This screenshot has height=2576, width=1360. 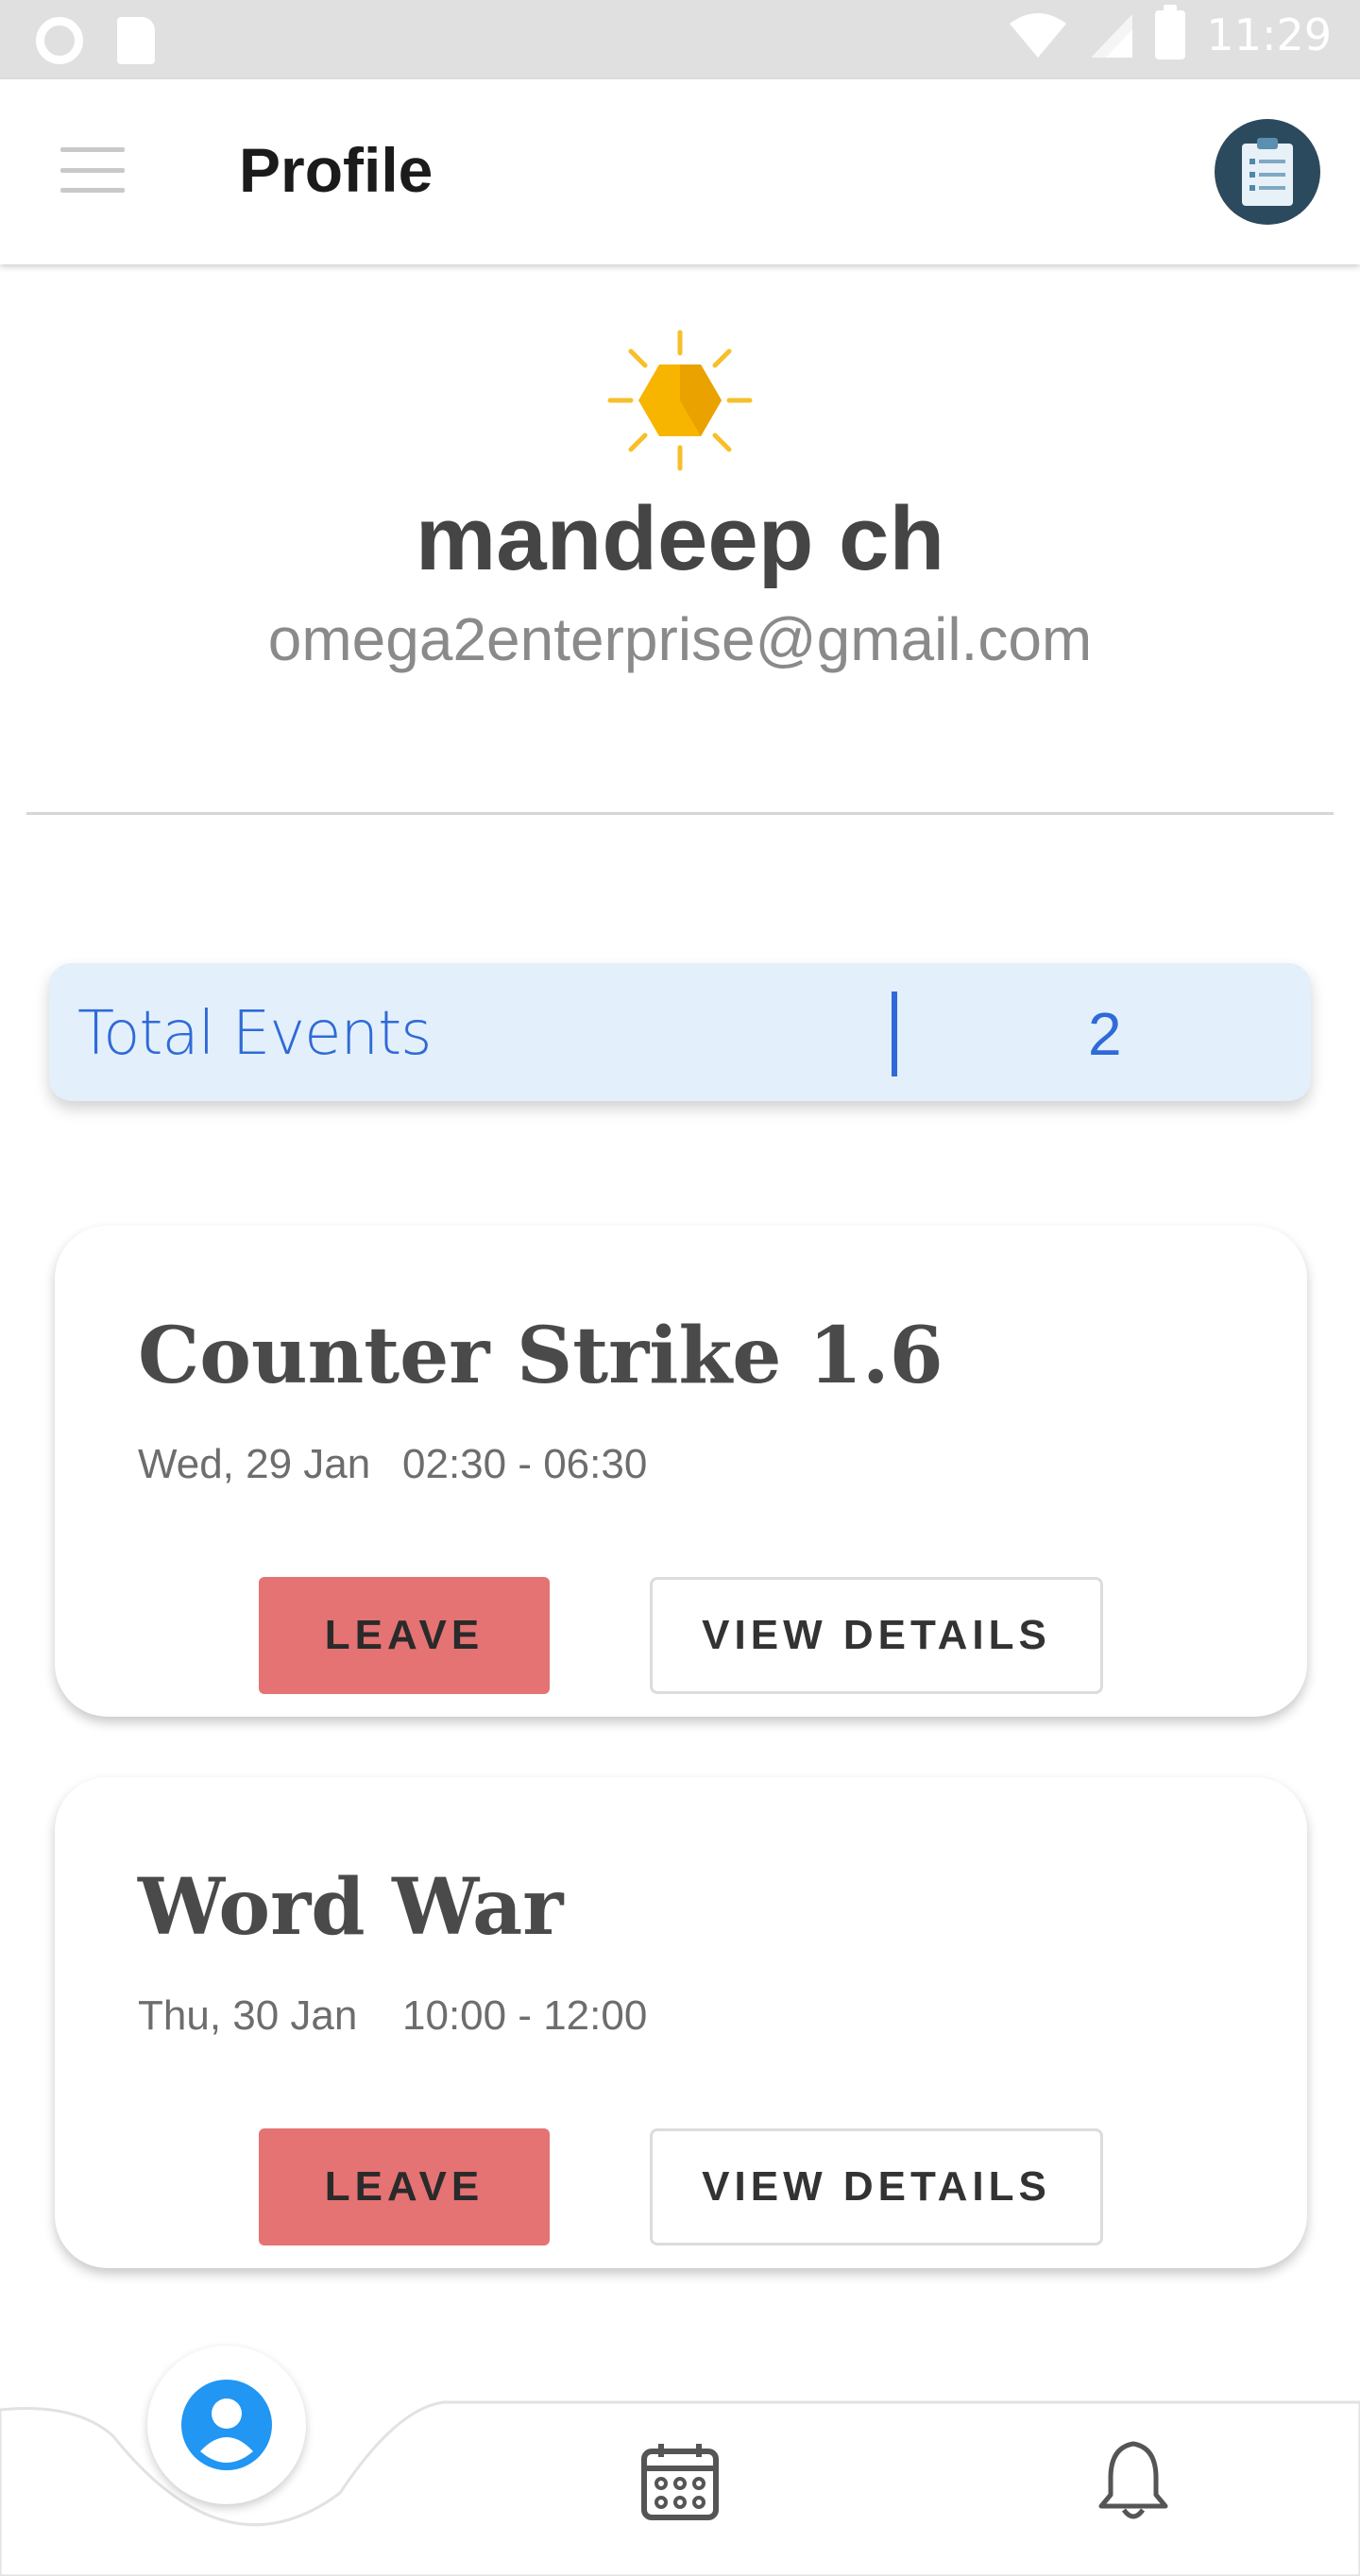 I want to click on event-date: Thu, 30 Jan, so click(x=248, y=2015).